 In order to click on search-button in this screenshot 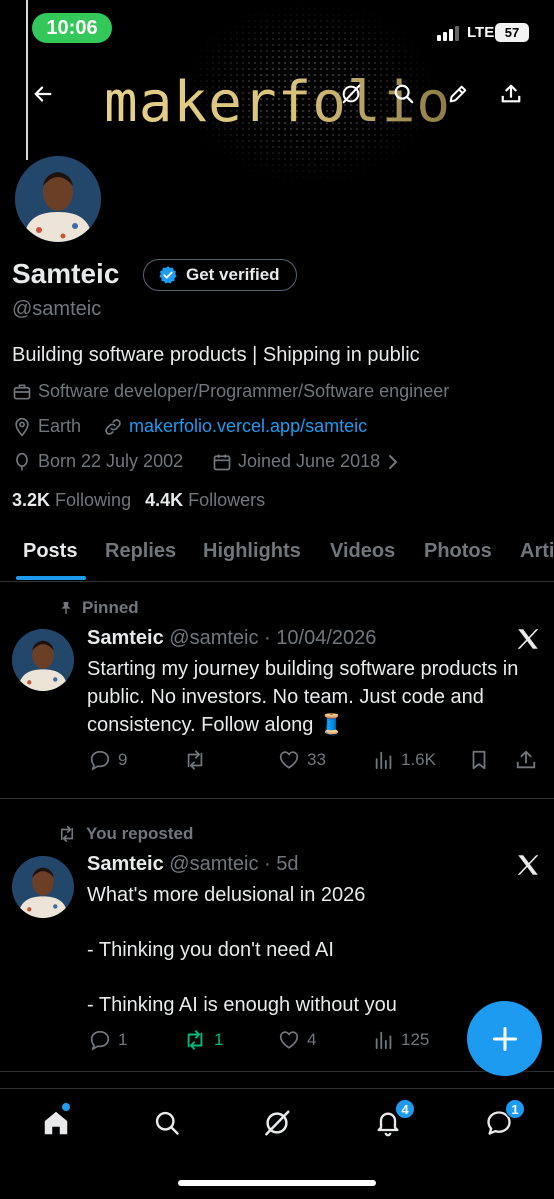, I will do `click(404, 94)`.